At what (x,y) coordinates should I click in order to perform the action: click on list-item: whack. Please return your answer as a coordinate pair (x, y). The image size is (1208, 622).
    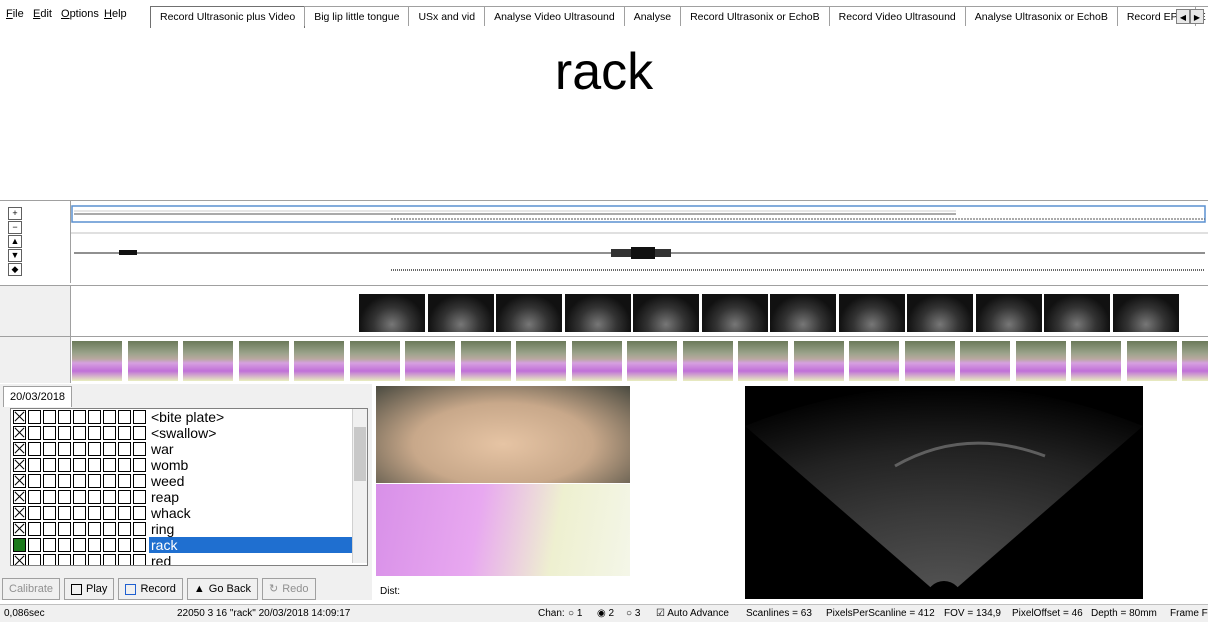
    Looking at the image, I should click on (181, 513).